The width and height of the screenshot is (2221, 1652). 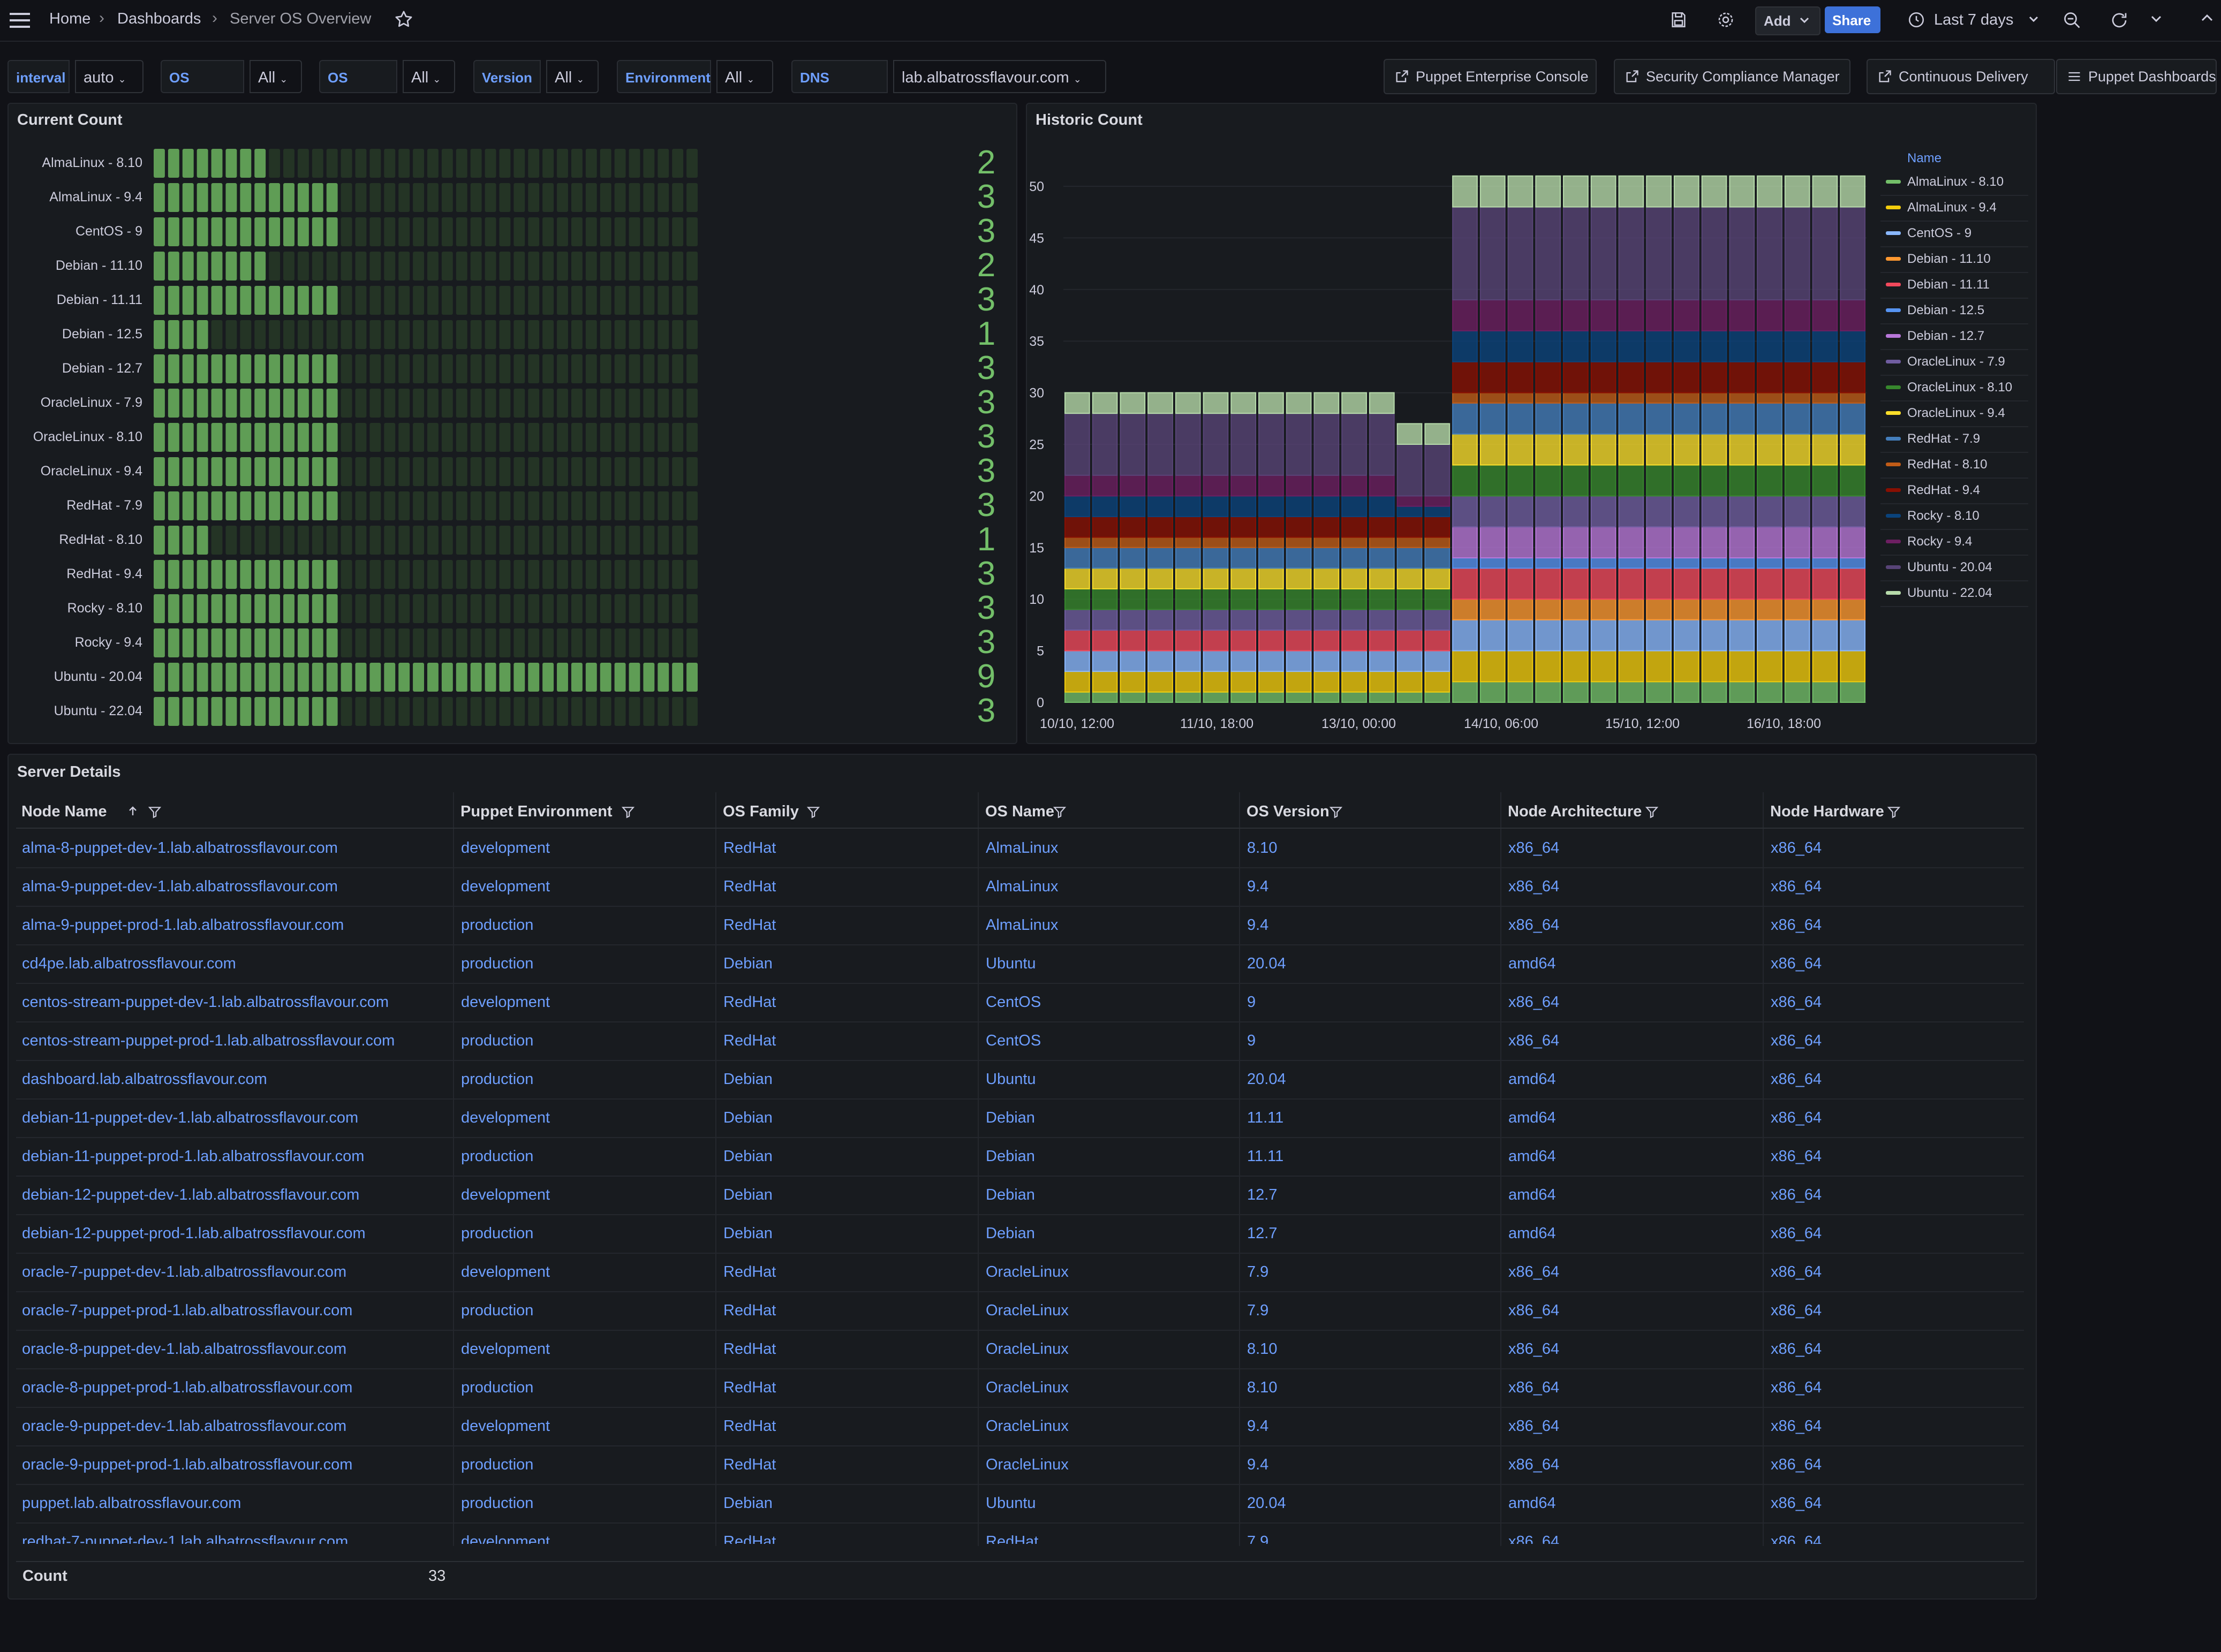 I want to click on column-header: Puppet Environment, so click(x=536, y=812).